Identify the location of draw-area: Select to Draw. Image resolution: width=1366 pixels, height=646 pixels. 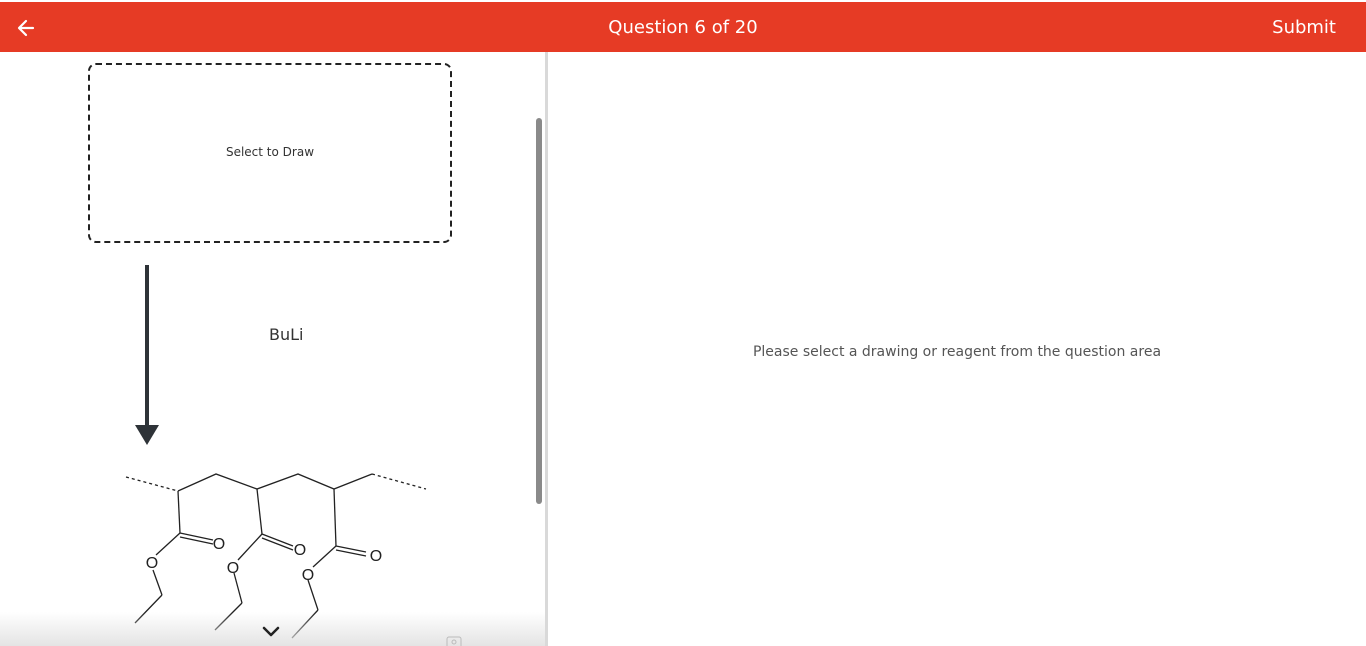
(270, 153).